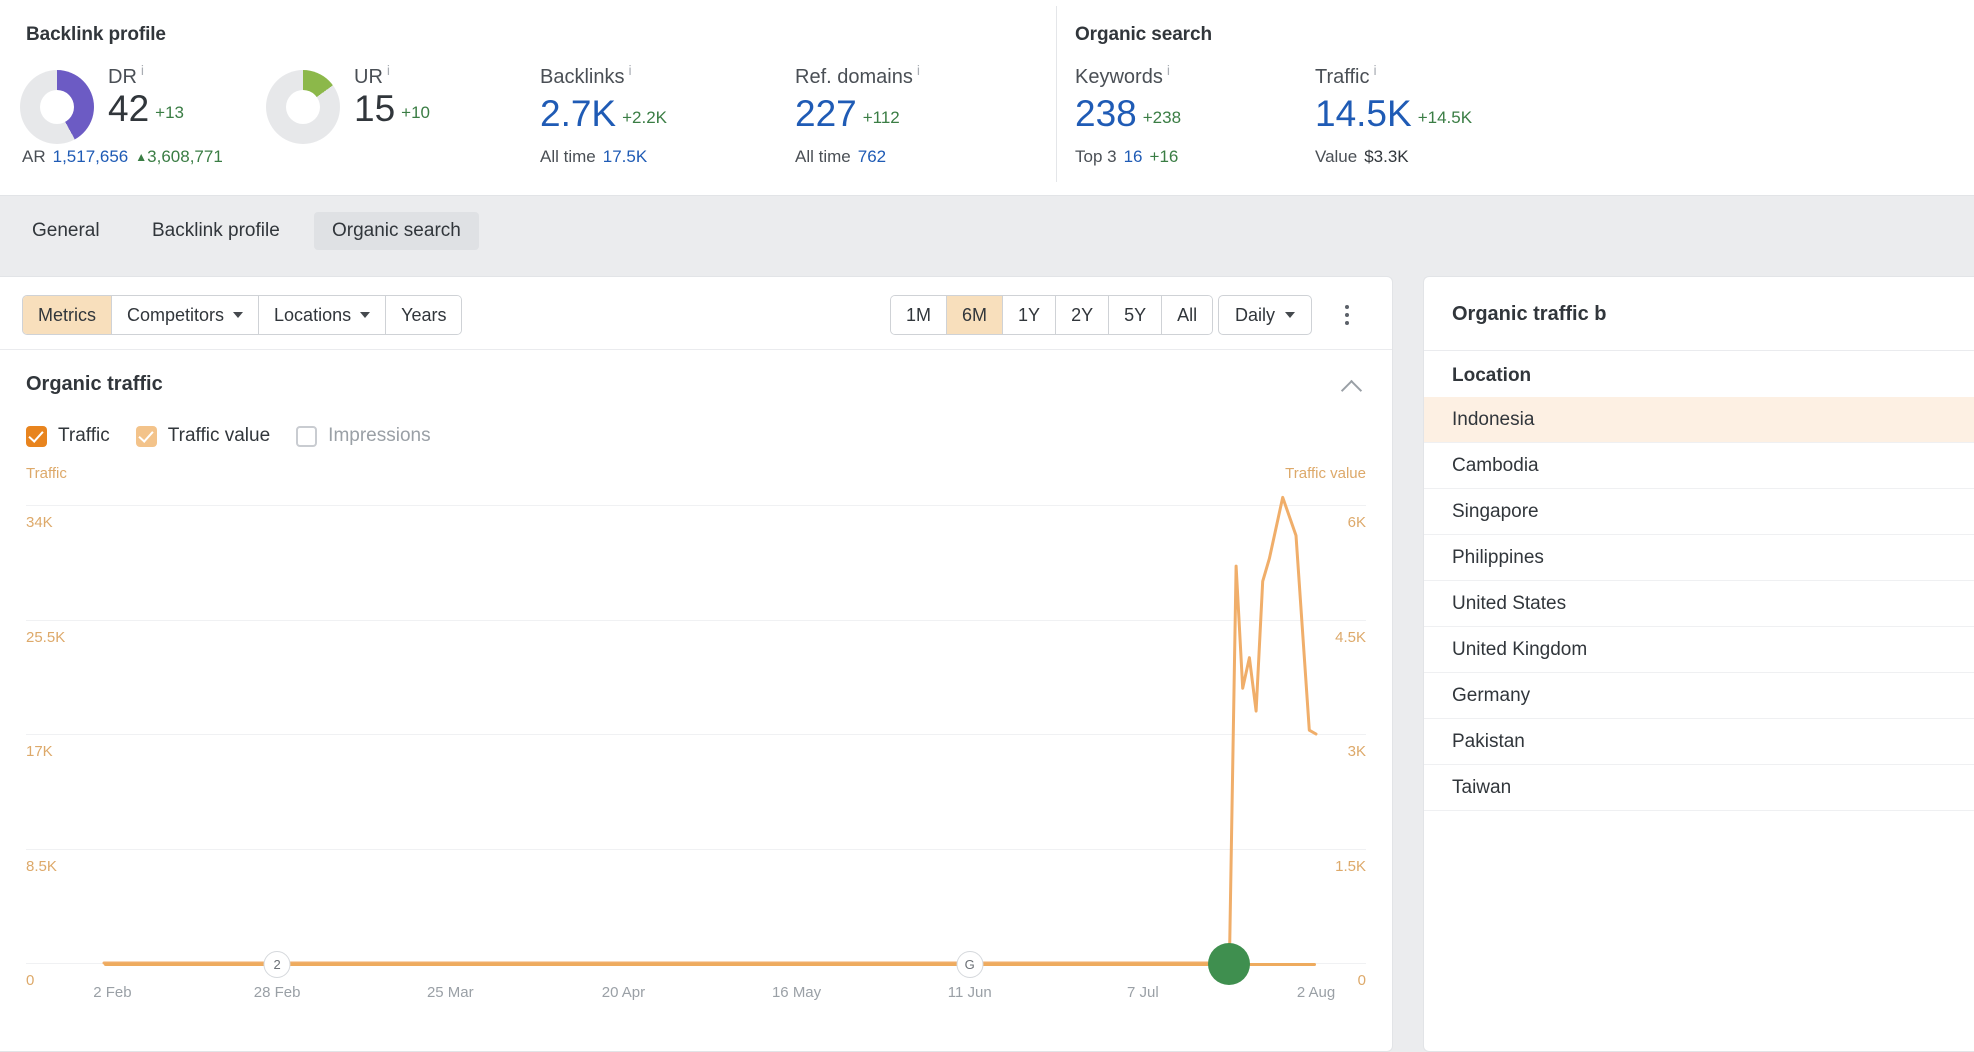  I want to click on location-row: Philippines, so click(1699, 558).